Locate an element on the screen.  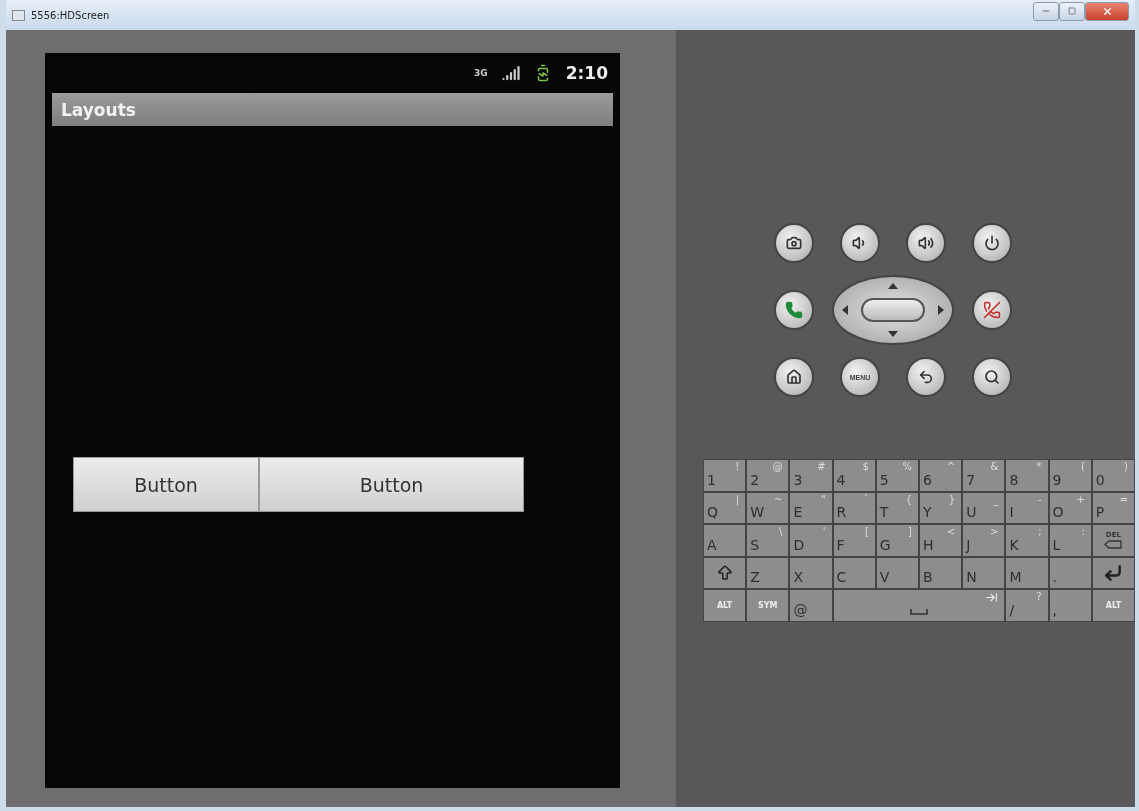
dpad-center-button is located at coordinates (893, 310).